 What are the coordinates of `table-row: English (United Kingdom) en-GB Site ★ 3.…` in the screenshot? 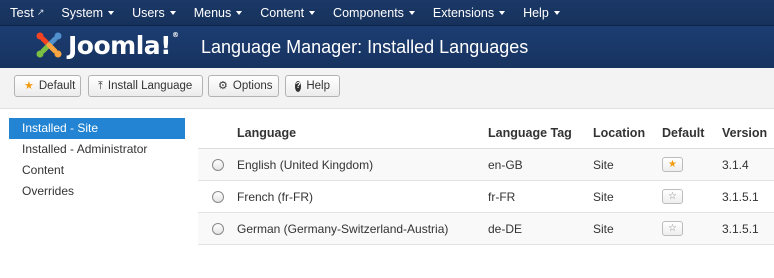 It's located at (486, 165).